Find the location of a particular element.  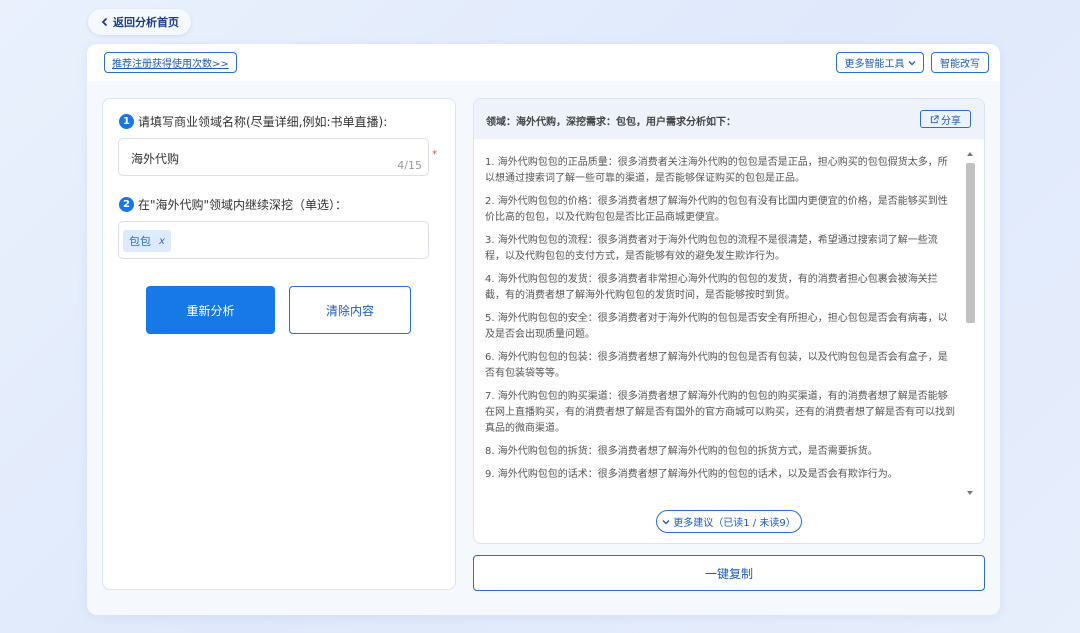

step2-label: 2 在"海外代购"领域内继续深挖（单选）： is located at coordinates (233, 204).